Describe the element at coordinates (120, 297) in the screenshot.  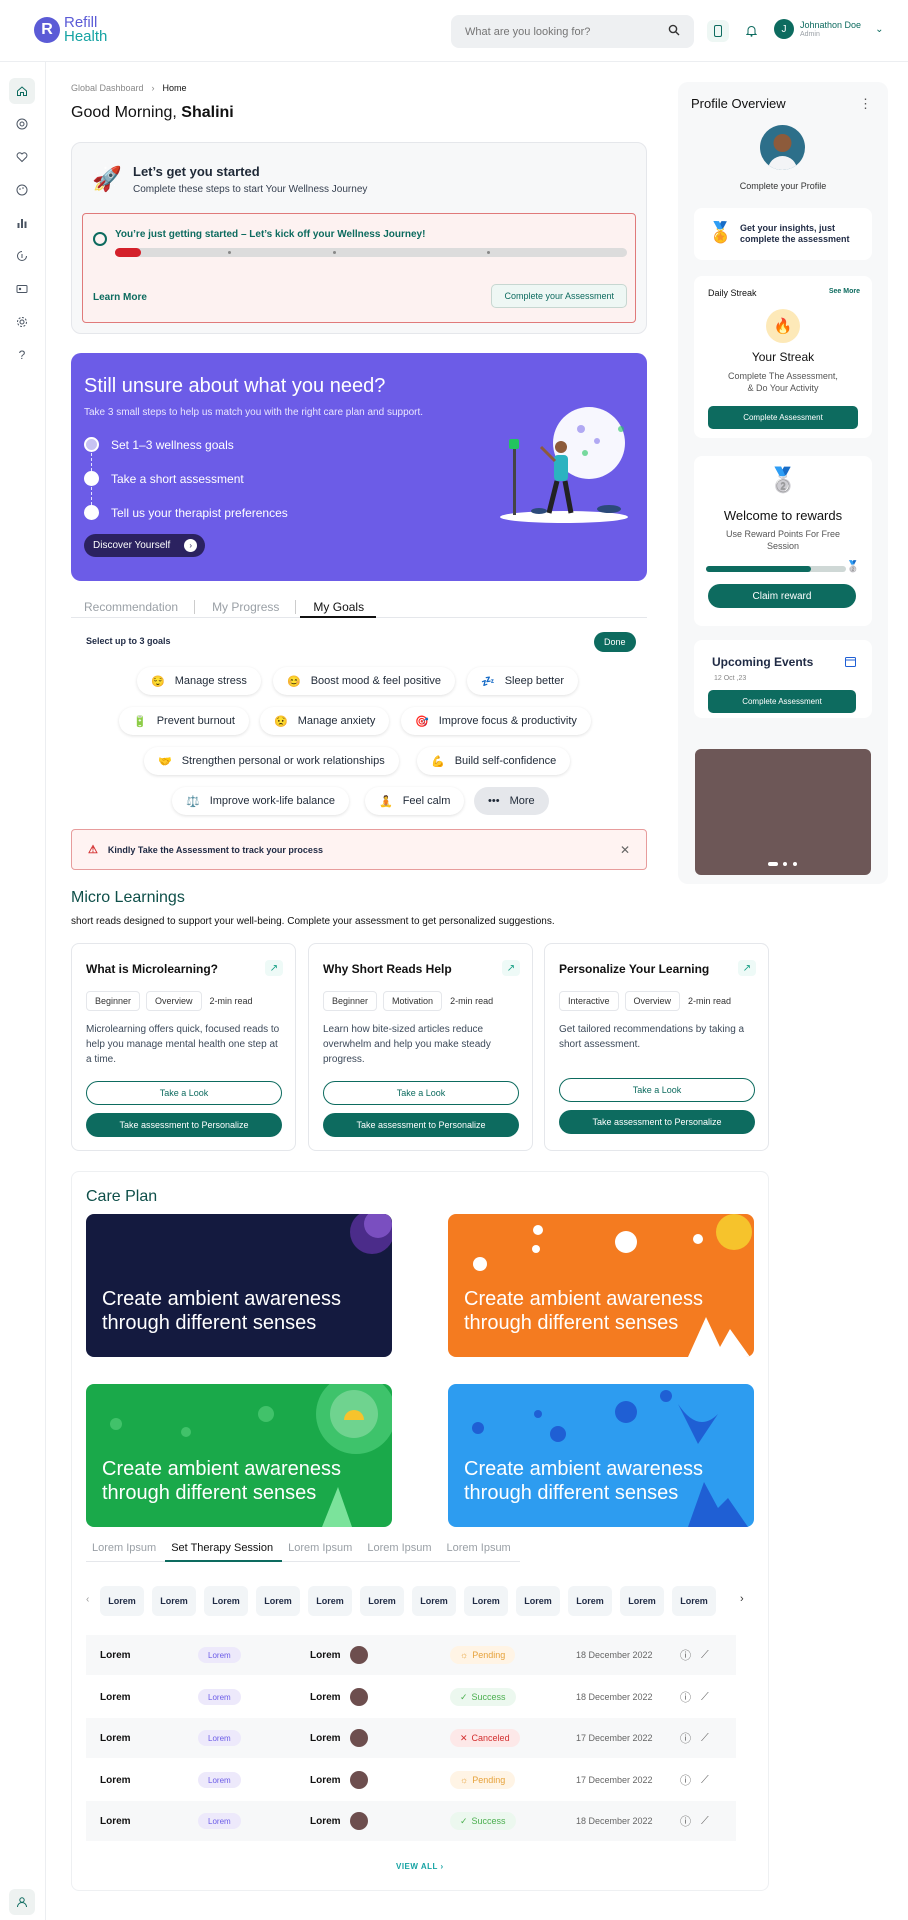
I see `learn-more-link: Learn More` at that location.